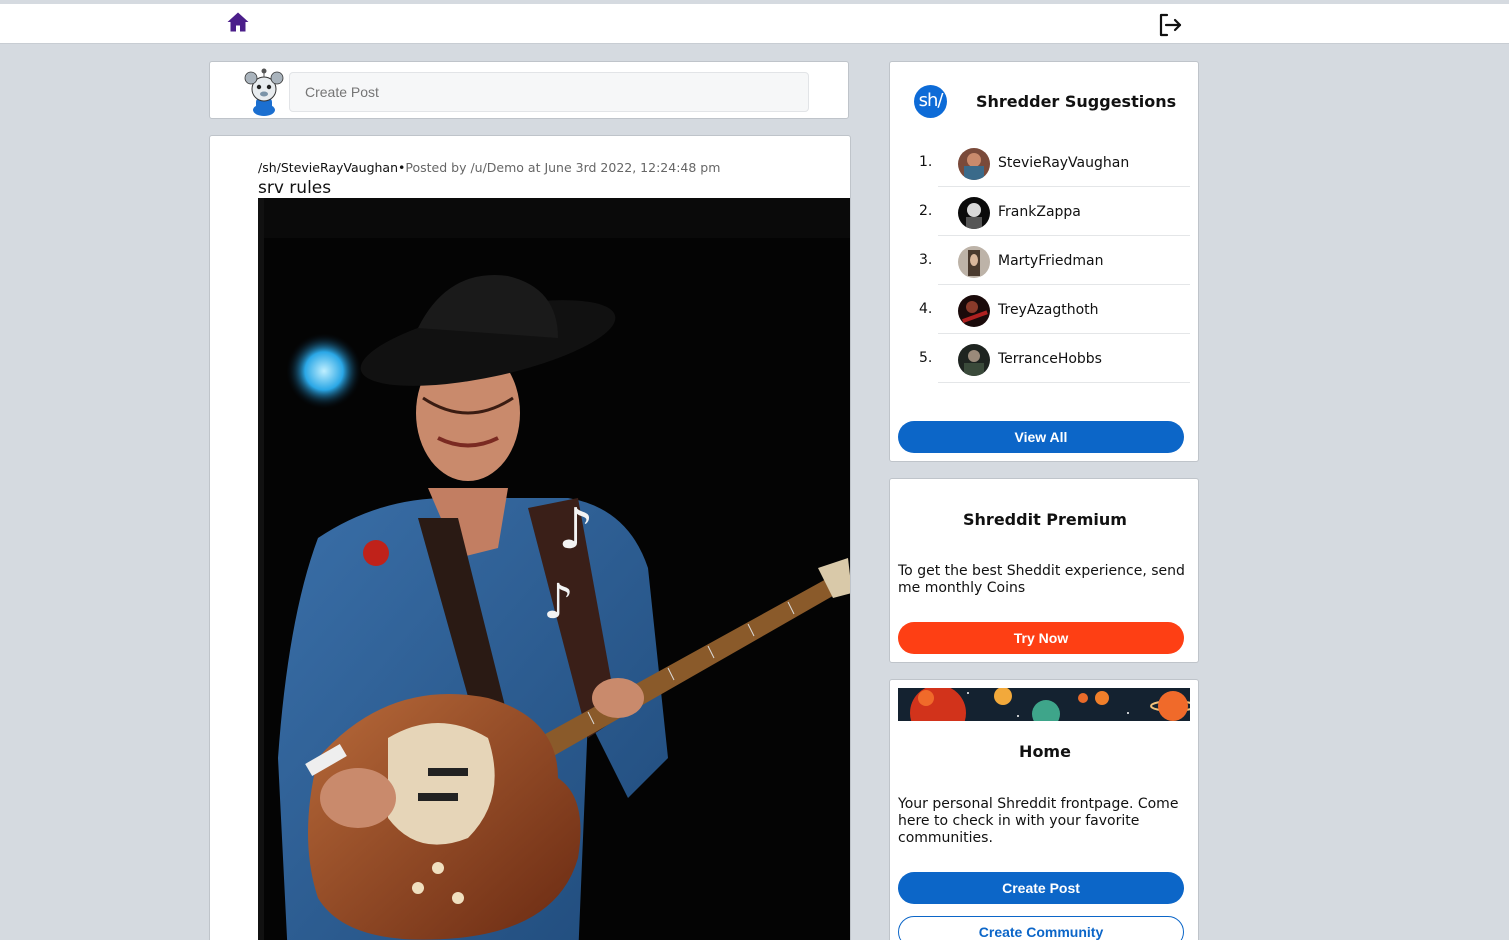 This screenshot has height=940, width=1509. I want to click on suggestion-rank: 3., so click(926, 260).